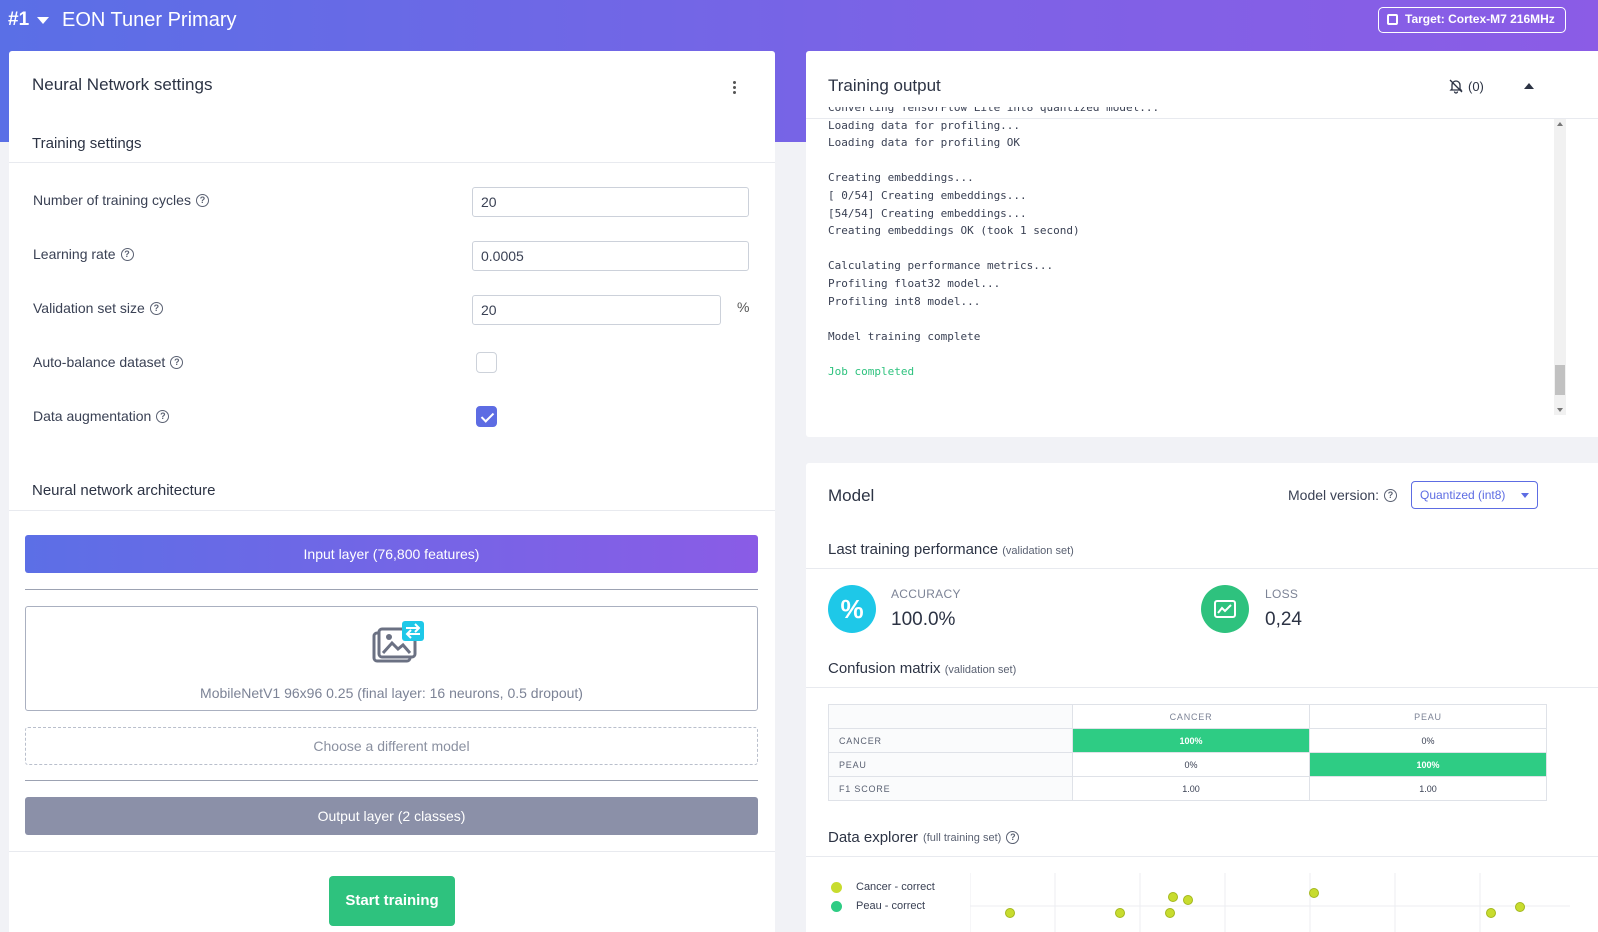  What do you see at coordinates (29, 20) in the screenshot?
I see `project-selector: #1` at bounding box center [29, 20].